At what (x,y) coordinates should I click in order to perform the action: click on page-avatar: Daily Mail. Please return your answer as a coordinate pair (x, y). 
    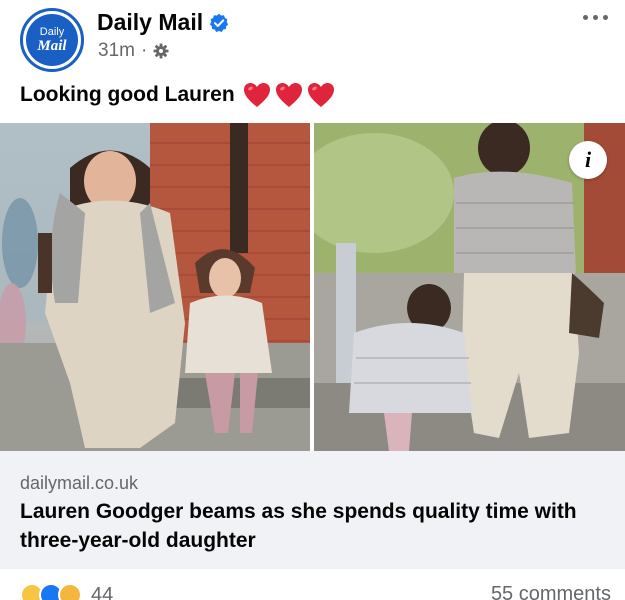
    Looking at the image, I should click on (52, 40).